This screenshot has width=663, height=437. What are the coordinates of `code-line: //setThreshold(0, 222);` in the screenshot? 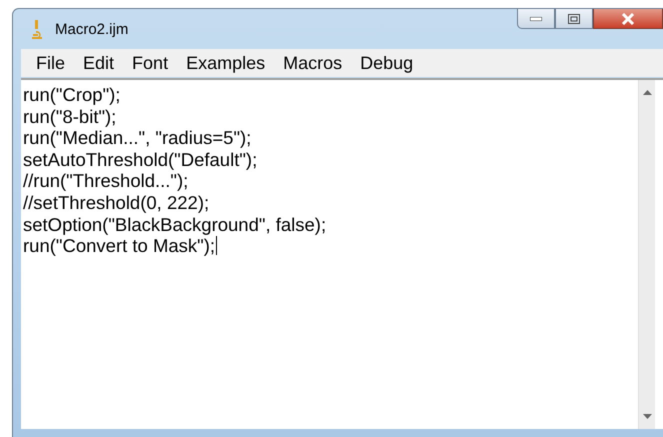 It's located at (116, 203).